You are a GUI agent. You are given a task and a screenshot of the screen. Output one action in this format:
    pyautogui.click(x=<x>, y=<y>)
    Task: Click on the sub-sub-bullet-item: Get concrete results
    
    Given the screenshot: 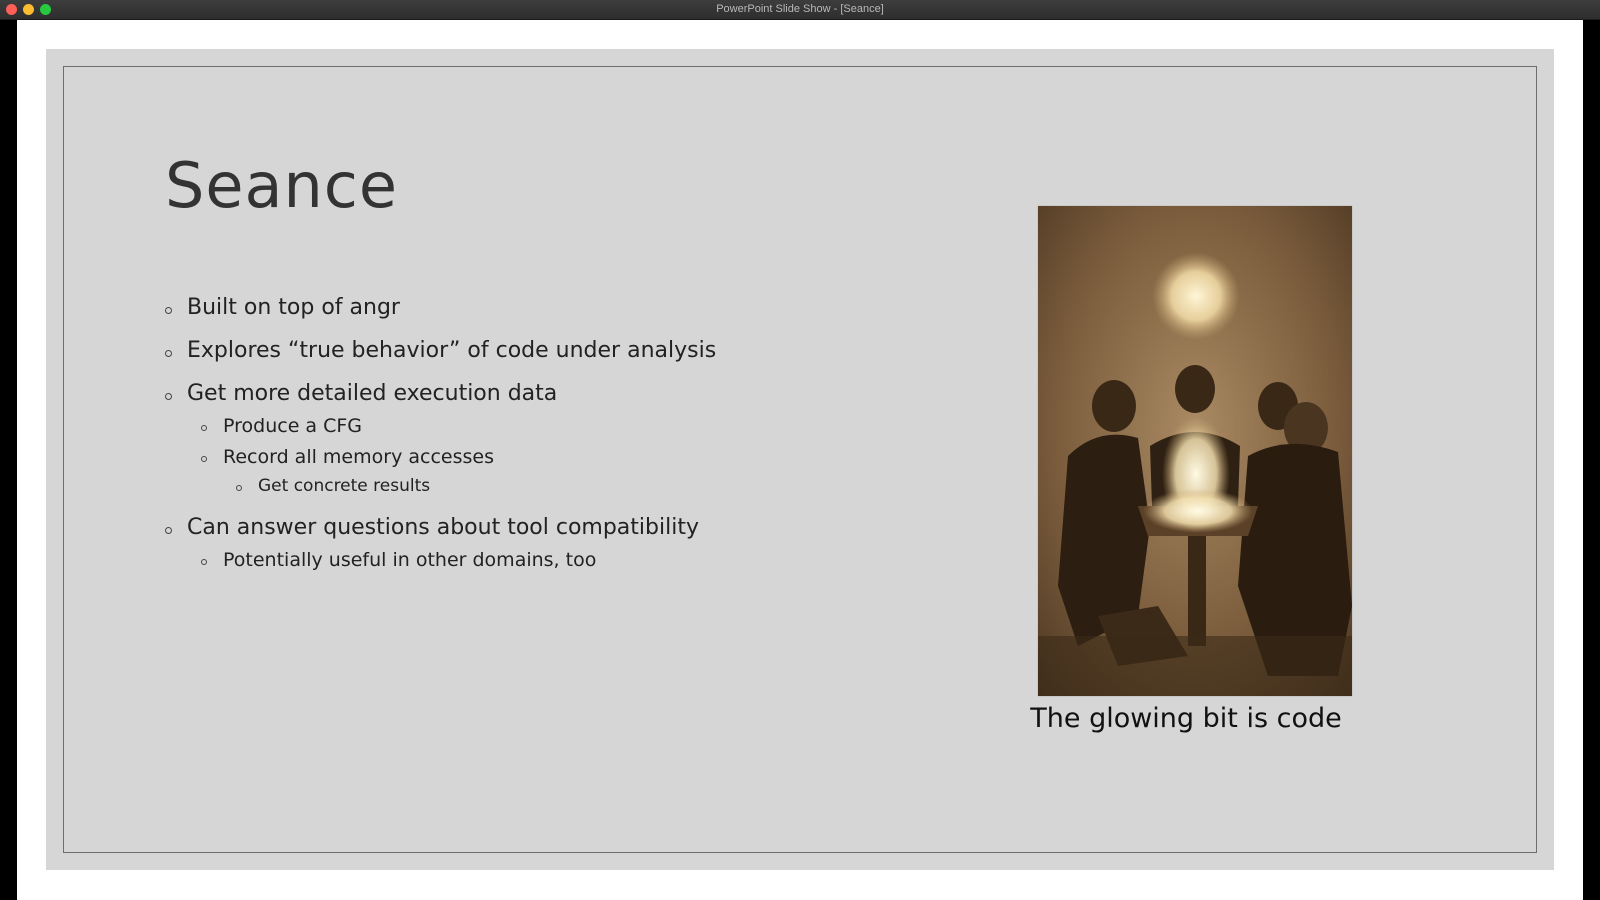 What is the action you would take?
    pyautogui.click(x=515, y=486)
    